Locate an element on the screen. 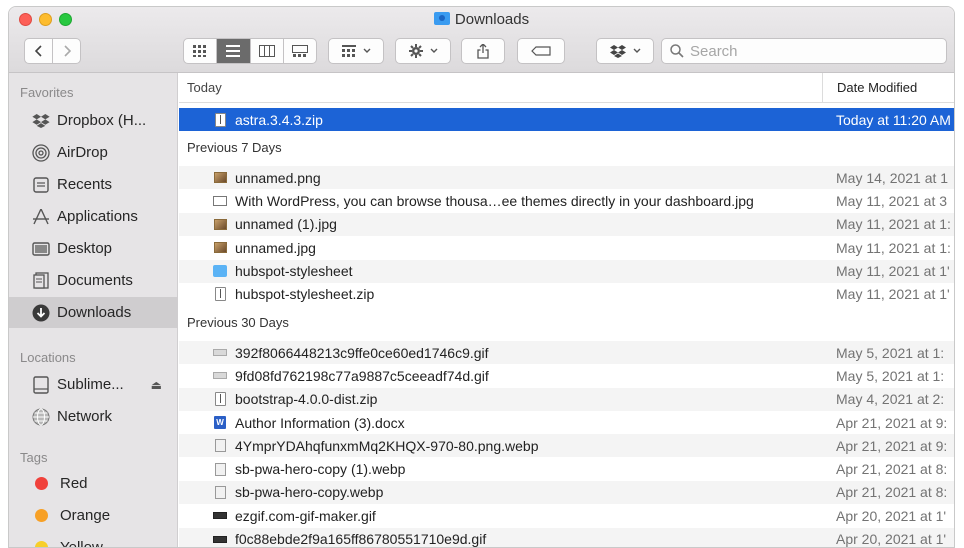 The width and height of the screenshot is (964, 548). downloads-icon is located at coordinates (41, 313).